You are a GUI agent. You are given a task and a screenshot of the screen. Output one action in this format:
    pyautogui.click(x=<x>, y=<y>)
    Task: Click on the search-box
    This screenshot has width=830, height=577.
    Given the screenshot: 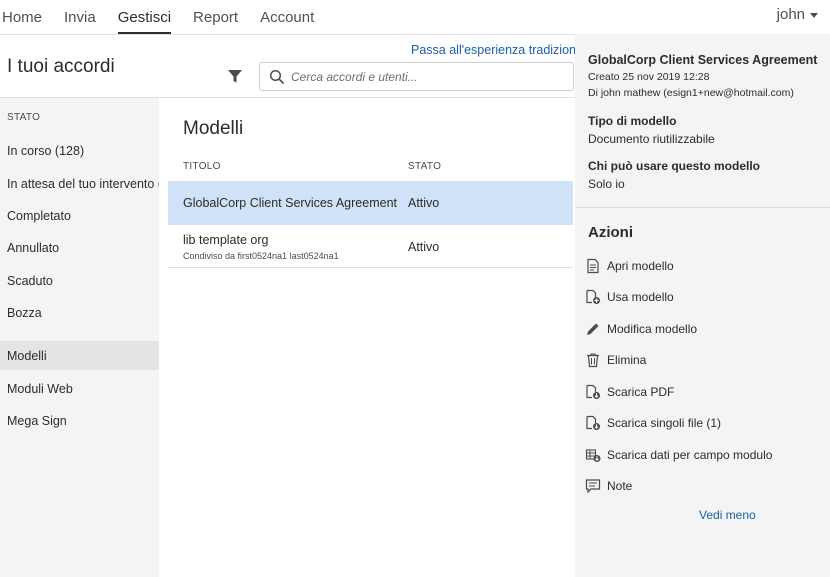 What is the action you would take?
    pyautogui.click(x=416, y=76)
    